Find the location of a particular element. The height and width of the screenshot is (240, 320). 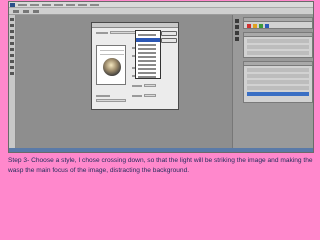

layer-row-selected is located at coordinates (278, 94).